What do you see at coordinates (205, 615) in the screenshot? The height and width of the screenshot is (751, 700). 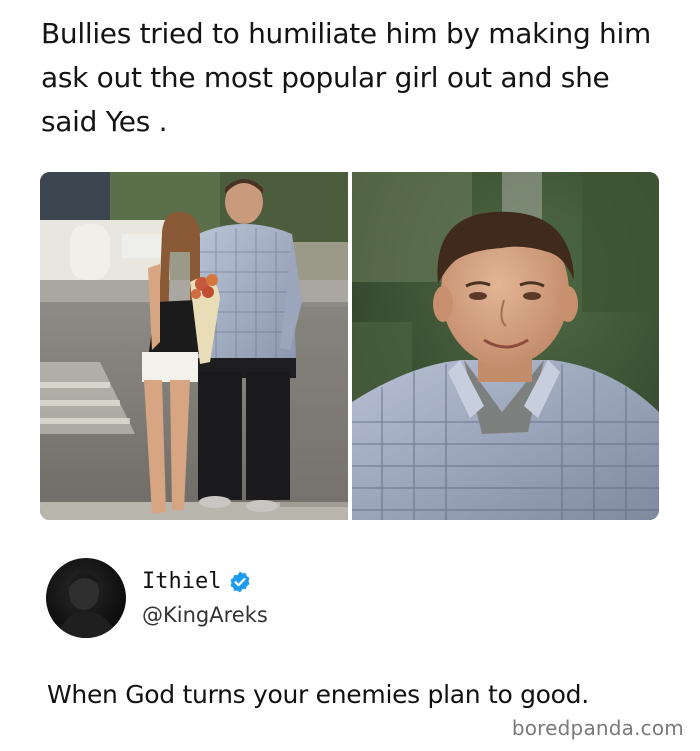 I see `author-handle: @KingAreks` at bounding box center [205, 615].